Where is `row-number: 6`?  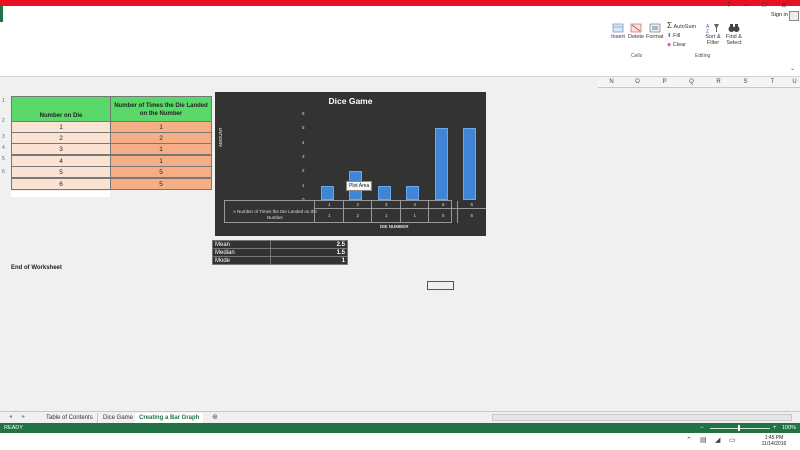
row-number: 6 is located at coordinates (3, 172).